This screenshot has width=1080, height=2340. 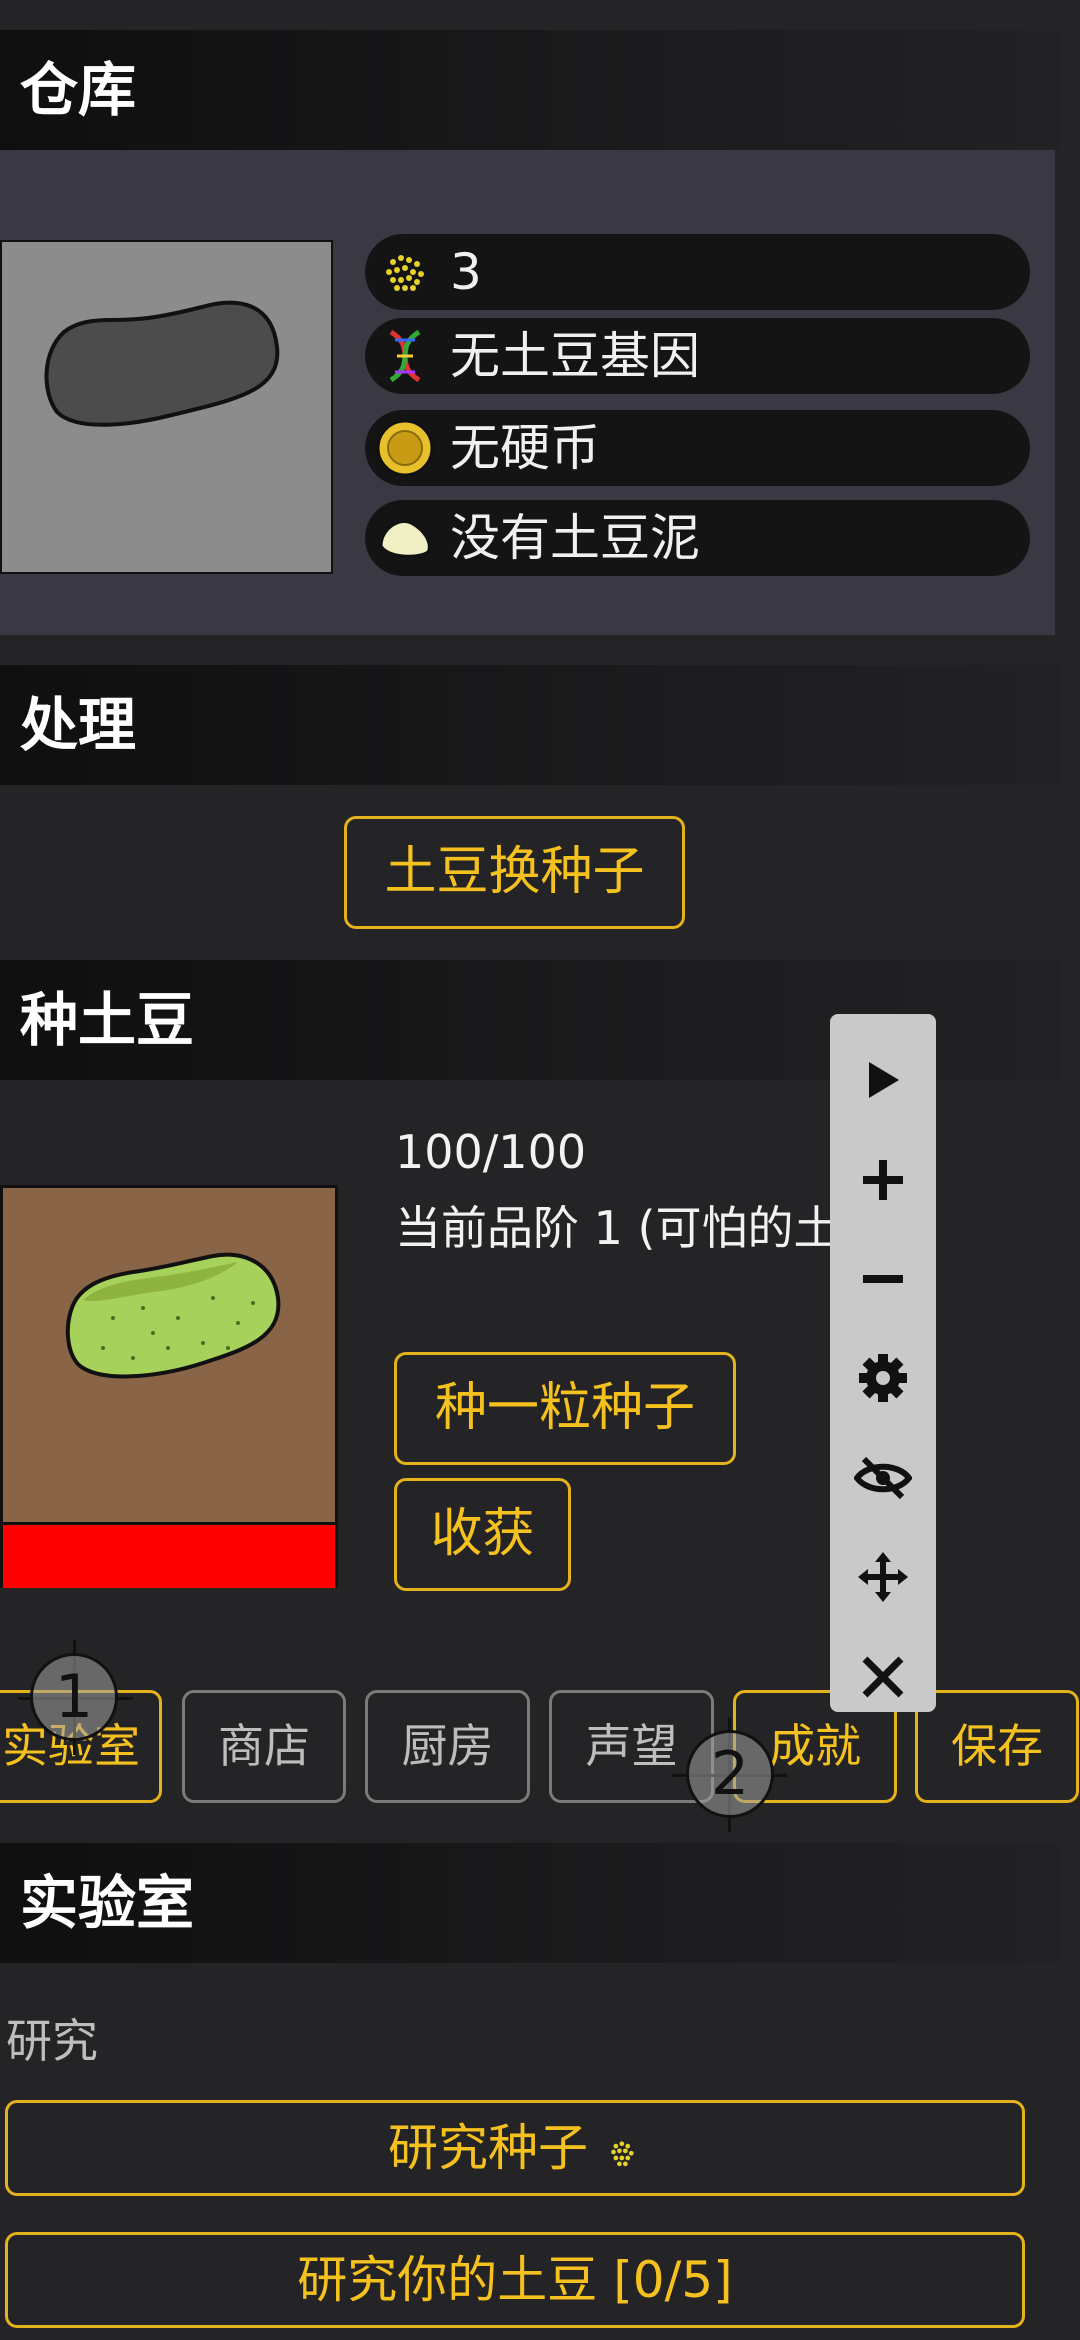 What do you see at coordinates (697, 272) in the screenshot?
I see `inventory-seeds: 3` at bounding box center [697, 272].